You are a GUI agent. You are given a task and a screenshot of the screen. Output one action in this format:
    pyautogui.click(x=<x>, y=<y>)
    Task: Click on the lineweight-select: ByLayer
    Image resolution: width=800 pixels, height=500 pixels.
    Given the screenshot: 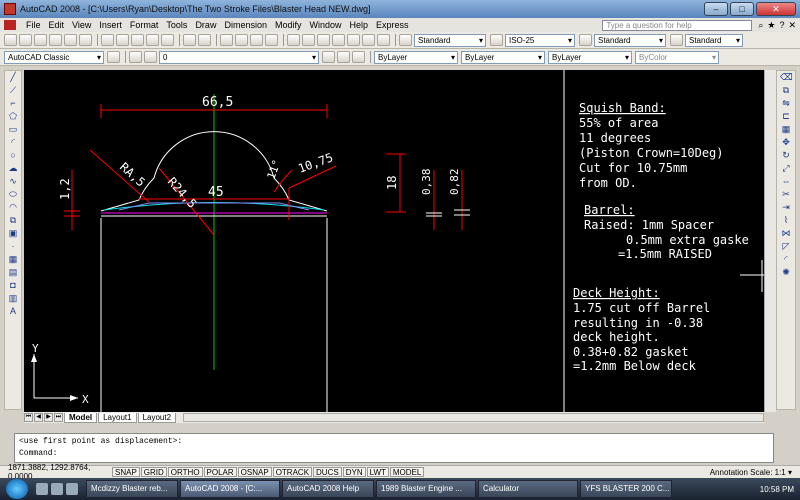 What is the action you would take?
    pyautogui.click(x=590, y=57)
    